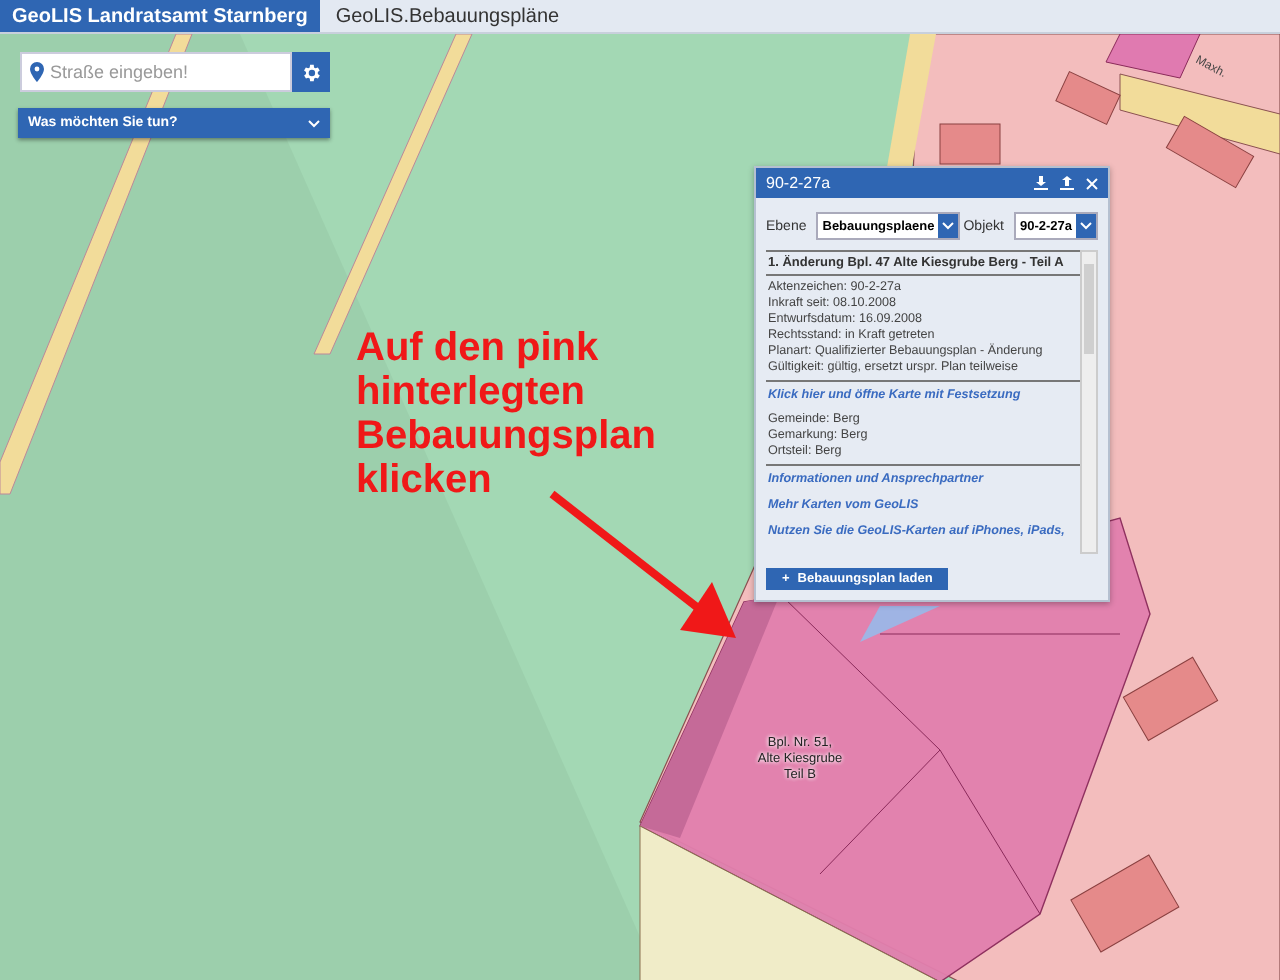 The width and height of the screenshot is (1280, 980). I want to click on app-title: GeoLIS Landratsamt Starnberg, so click(160, 16).